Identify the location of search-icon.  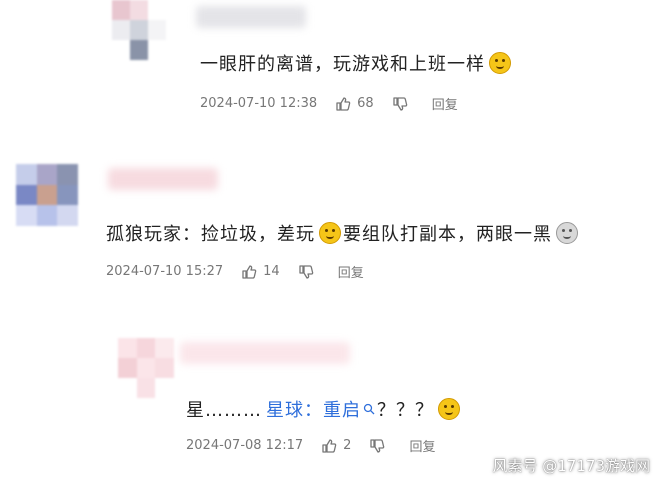
(369, 409).